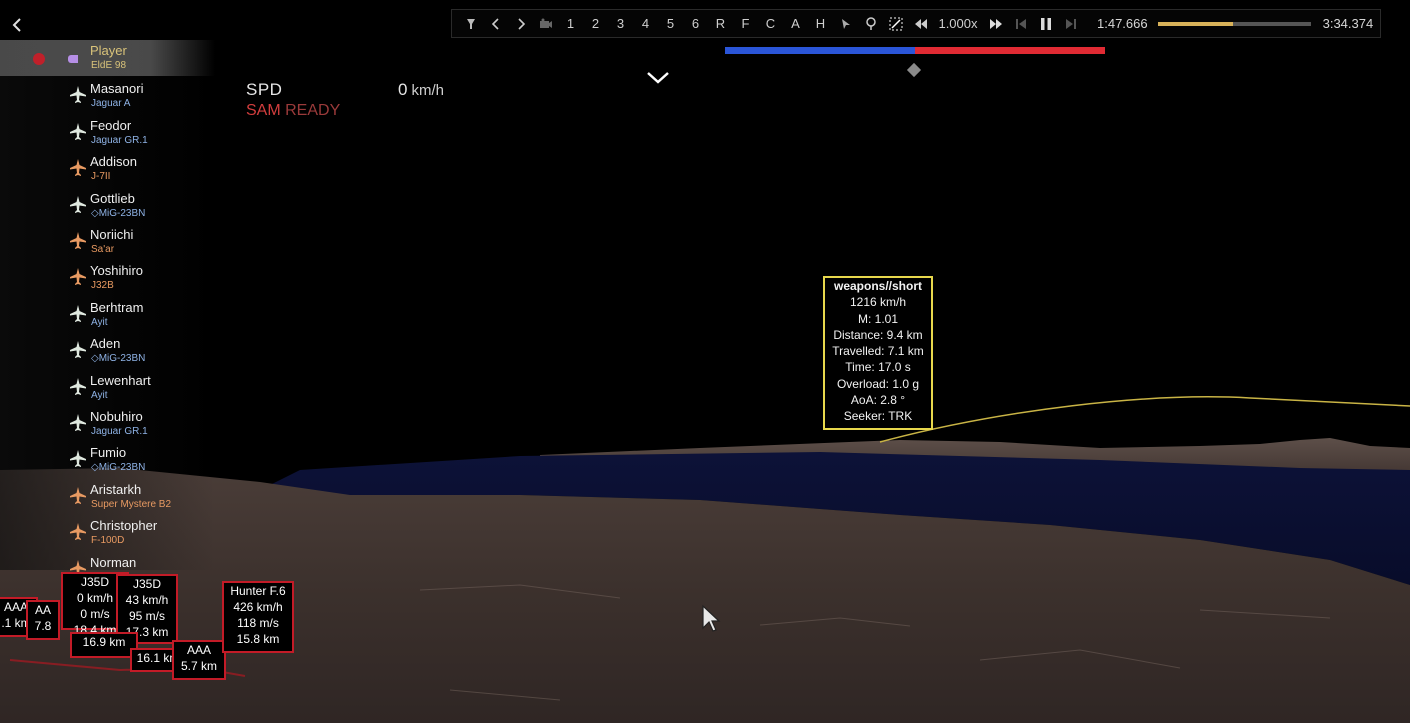 This screenshot has height=723, width=1410. I want to click on camera-5-button: 5, so click(670, 23).